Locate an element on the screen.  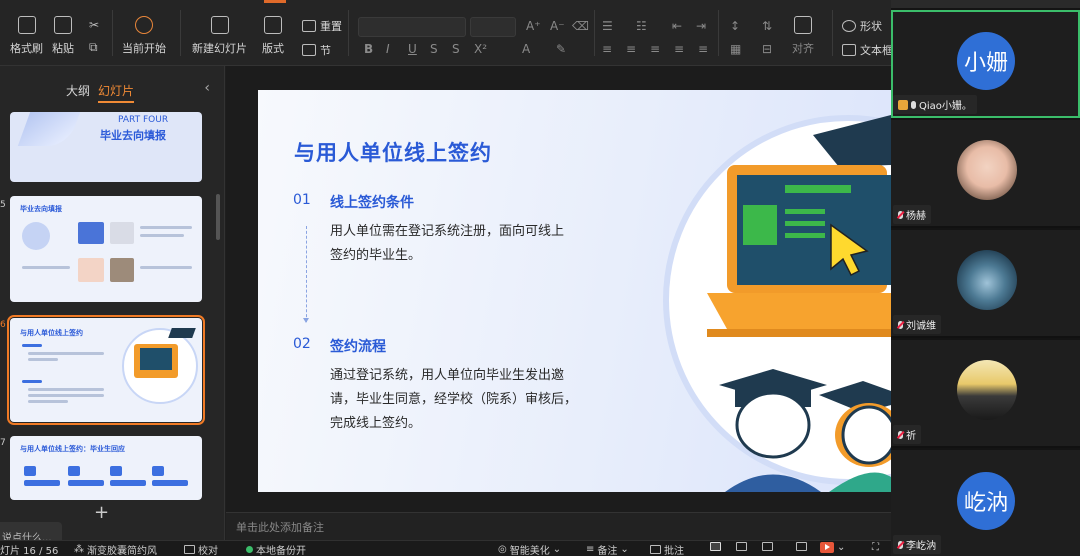
new-slide-button: 新建幻灯片 is located at coordinates (219, 36).